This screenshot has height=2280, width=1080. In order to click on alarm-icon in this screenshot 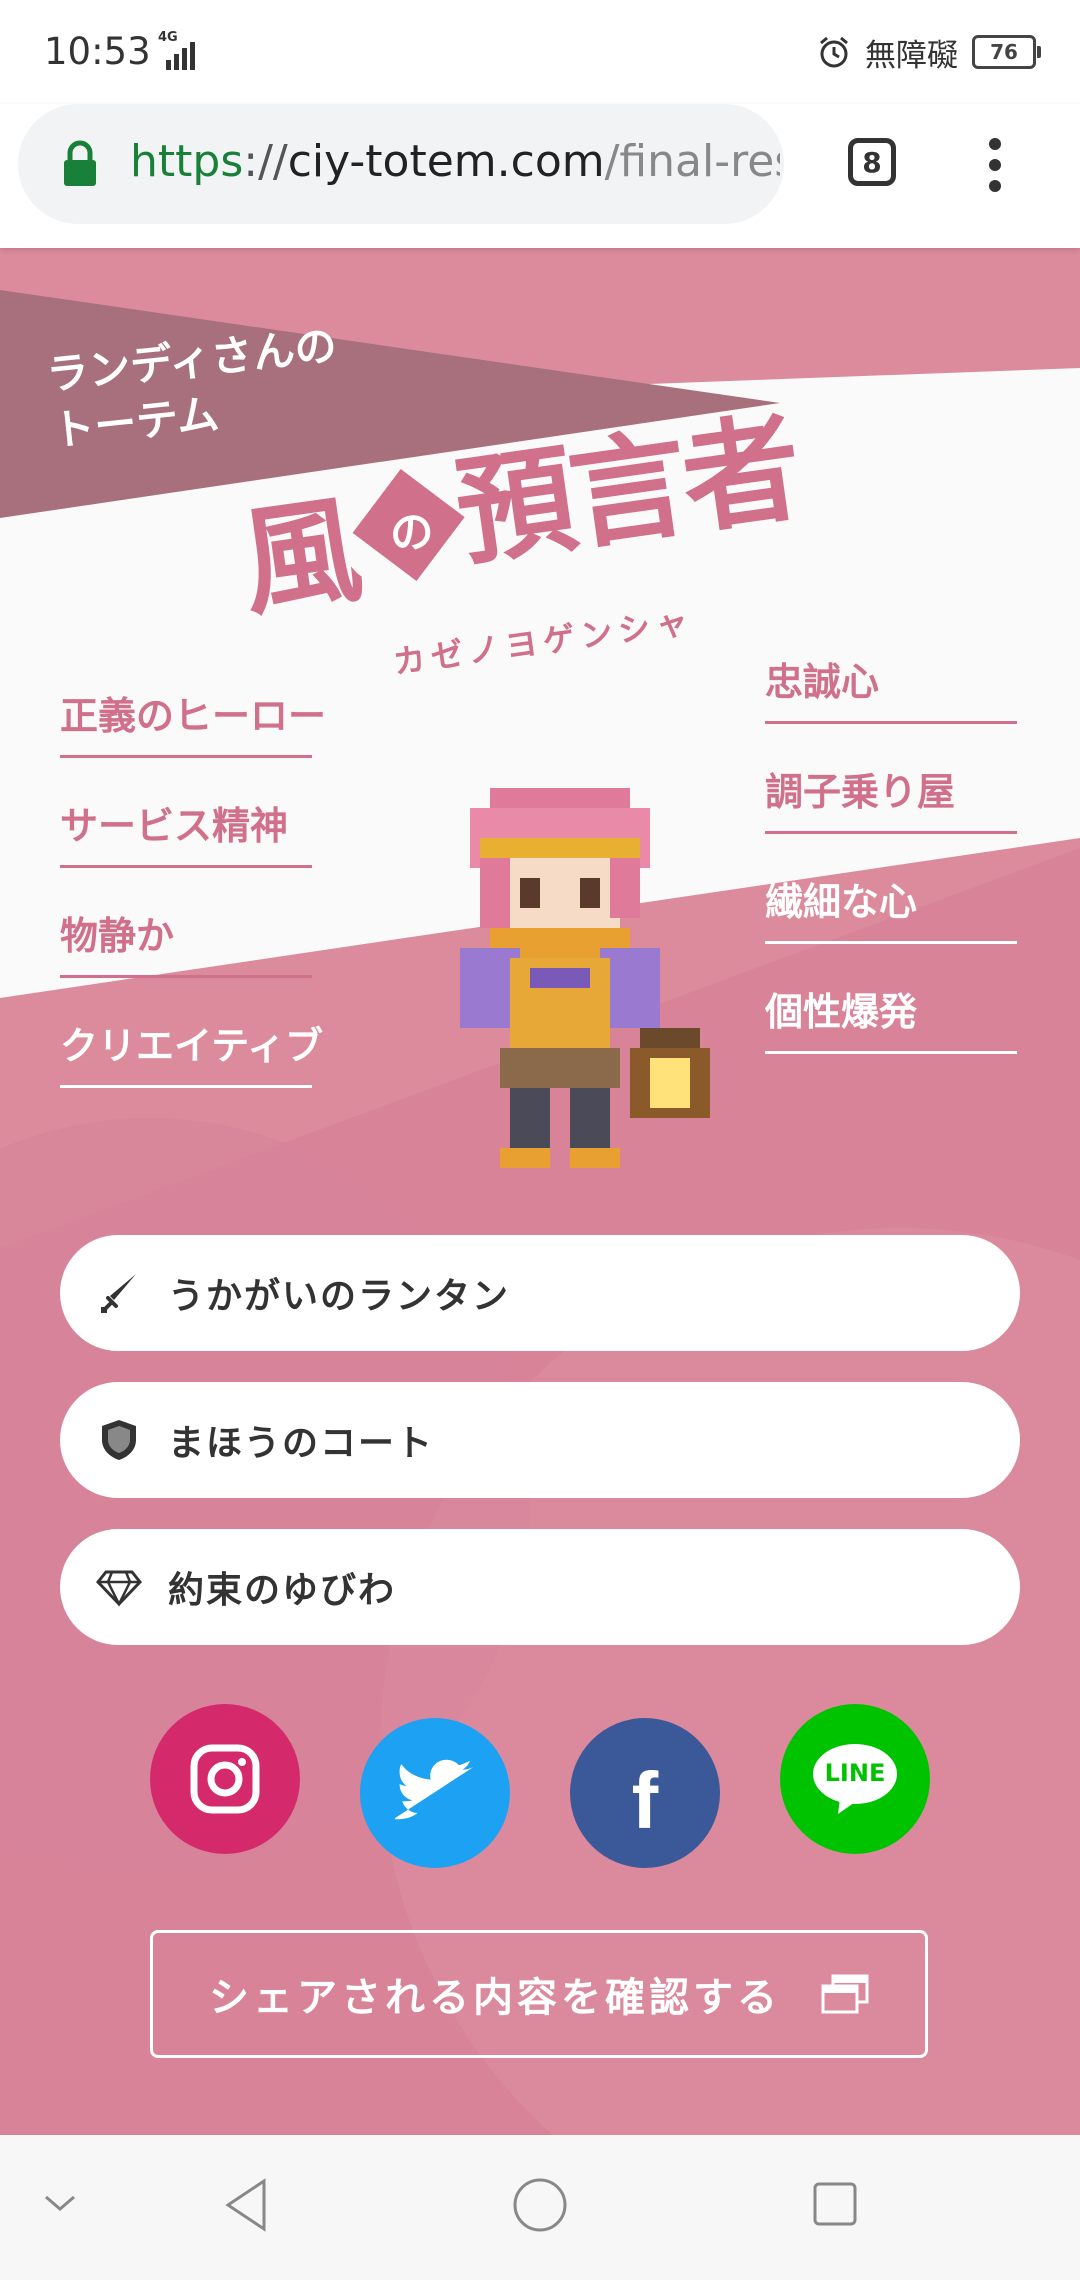, I will do `click(834, 52)`.